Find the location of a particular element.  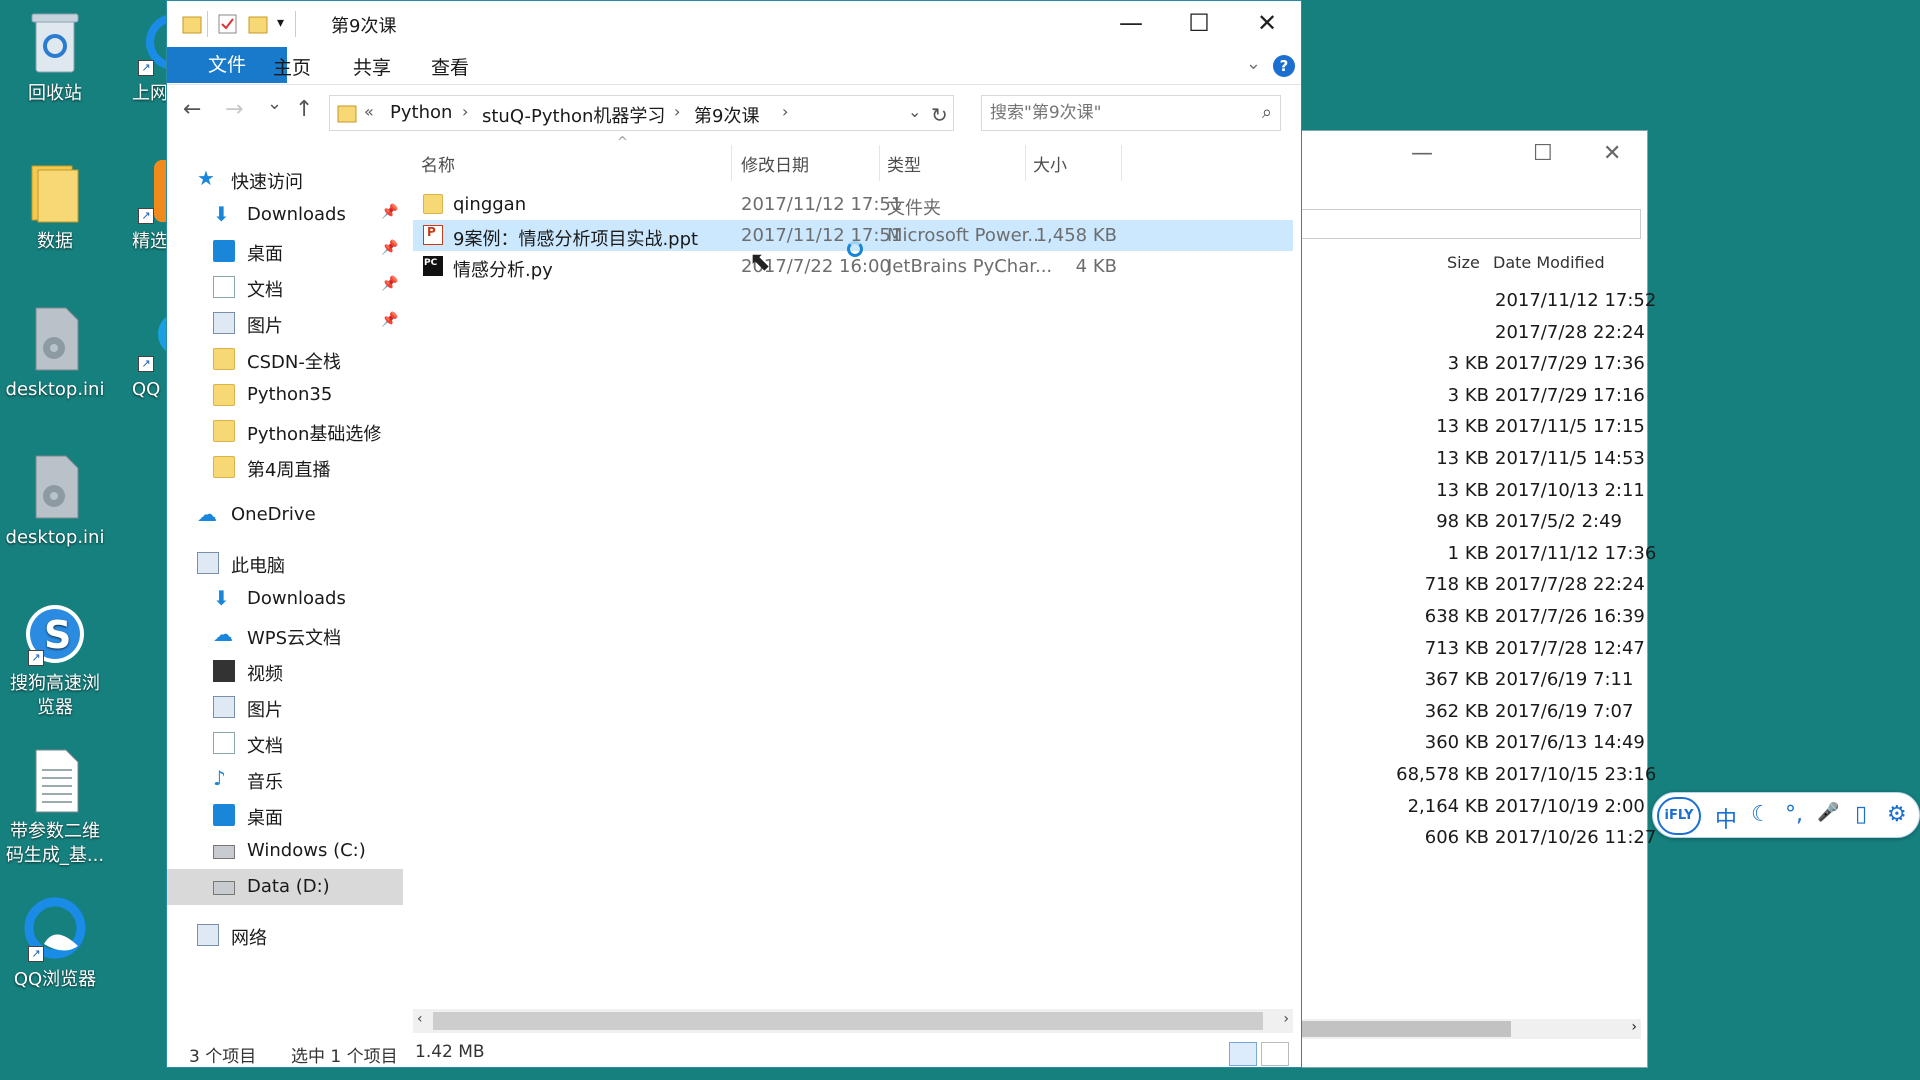

up-button: ↑ is located at coordinates (304, 109).